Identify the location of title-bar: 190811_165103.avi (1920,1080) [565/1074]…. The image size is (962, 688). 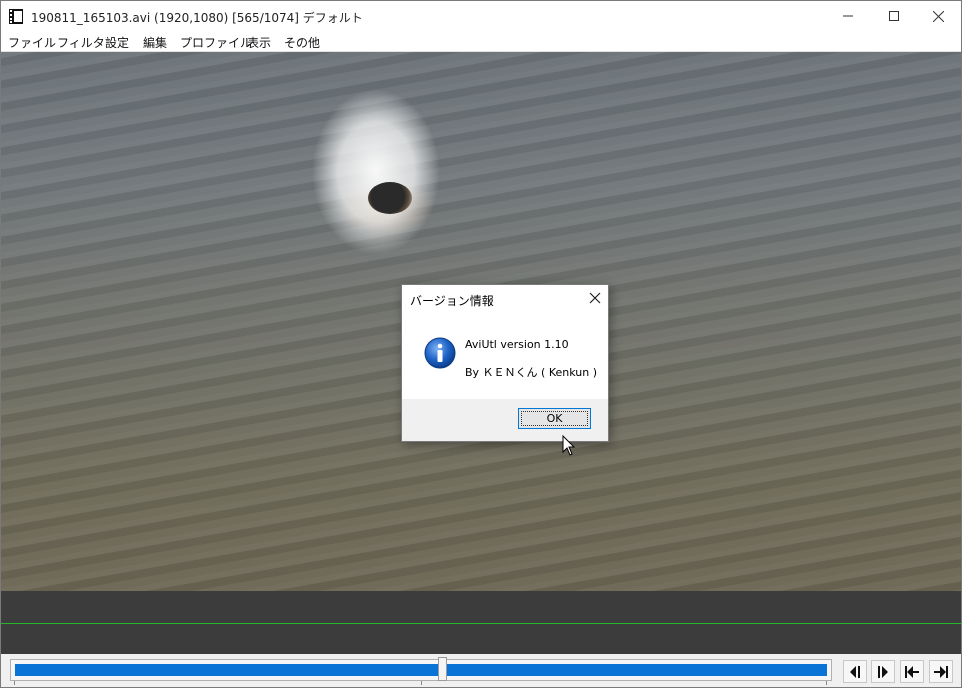
(481, 16).